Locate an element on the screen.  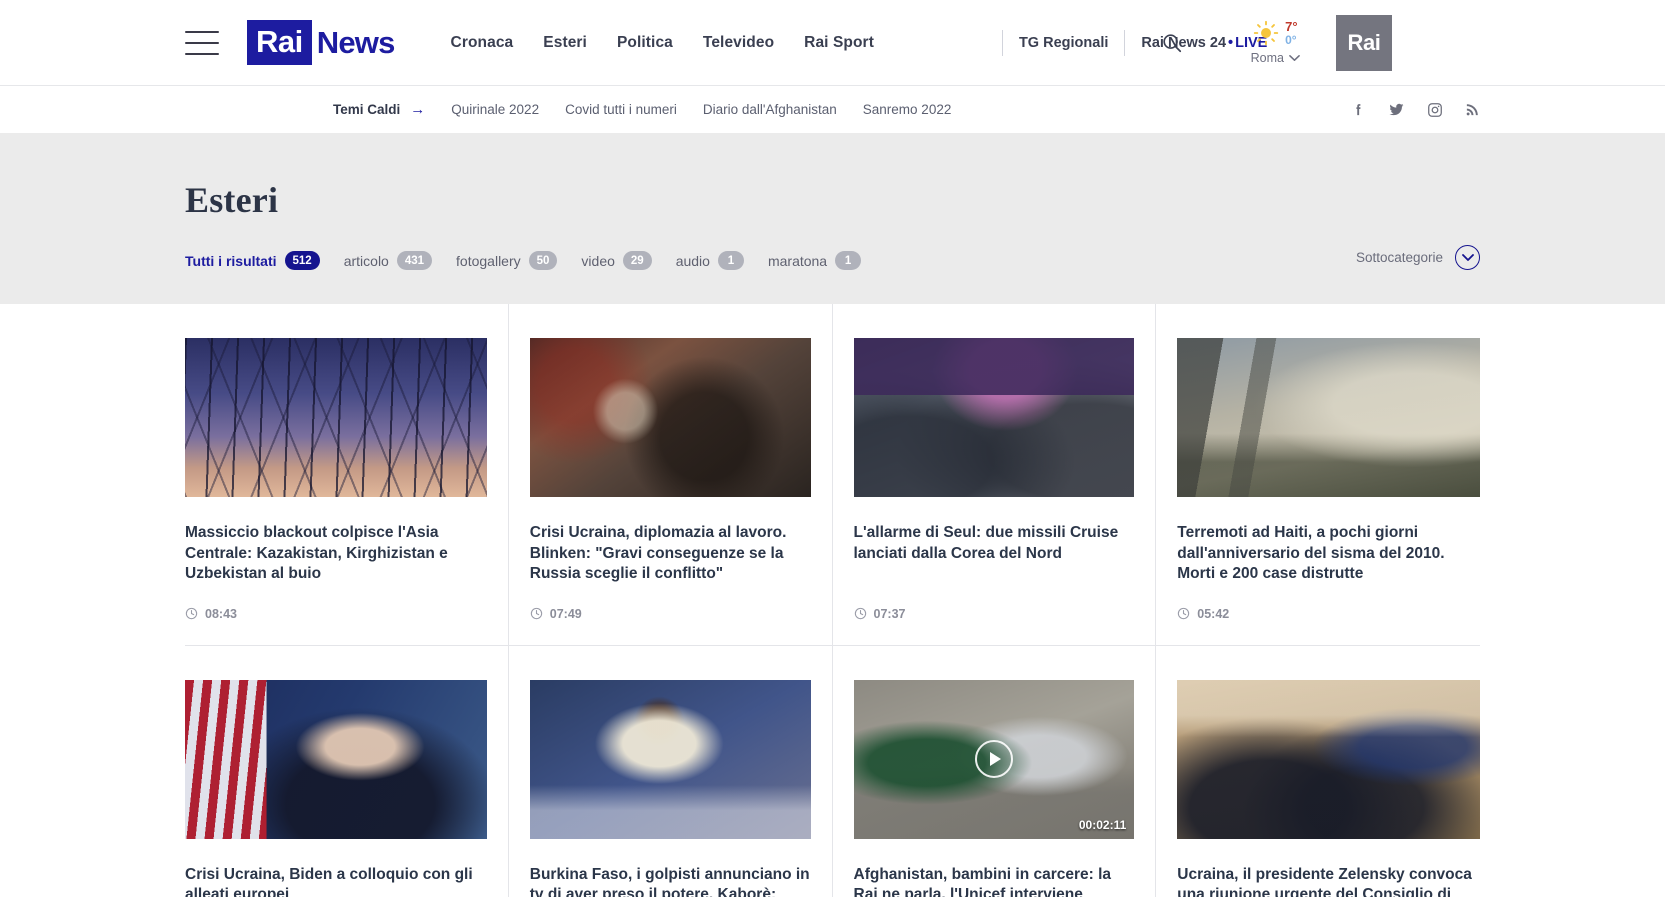
seoul-tv-broadcast-photo is located at coordinates (994, 417).